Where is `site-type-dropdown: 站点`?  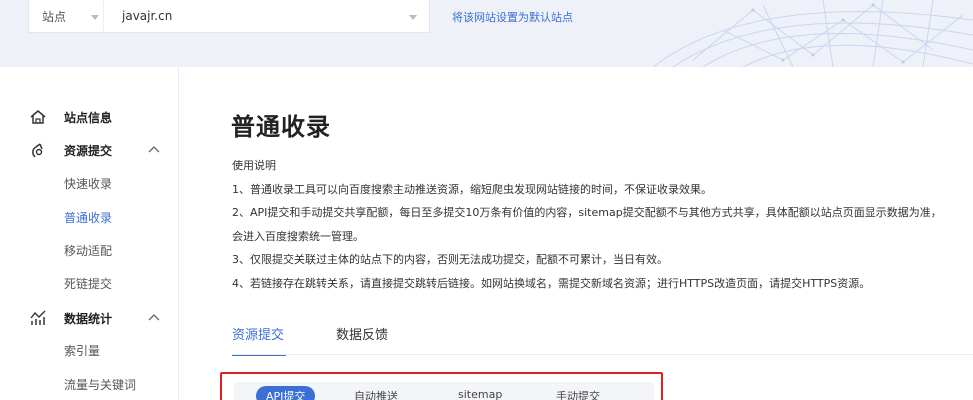
site-type-dropdown: 站点 is located at coordinates (66, 16).